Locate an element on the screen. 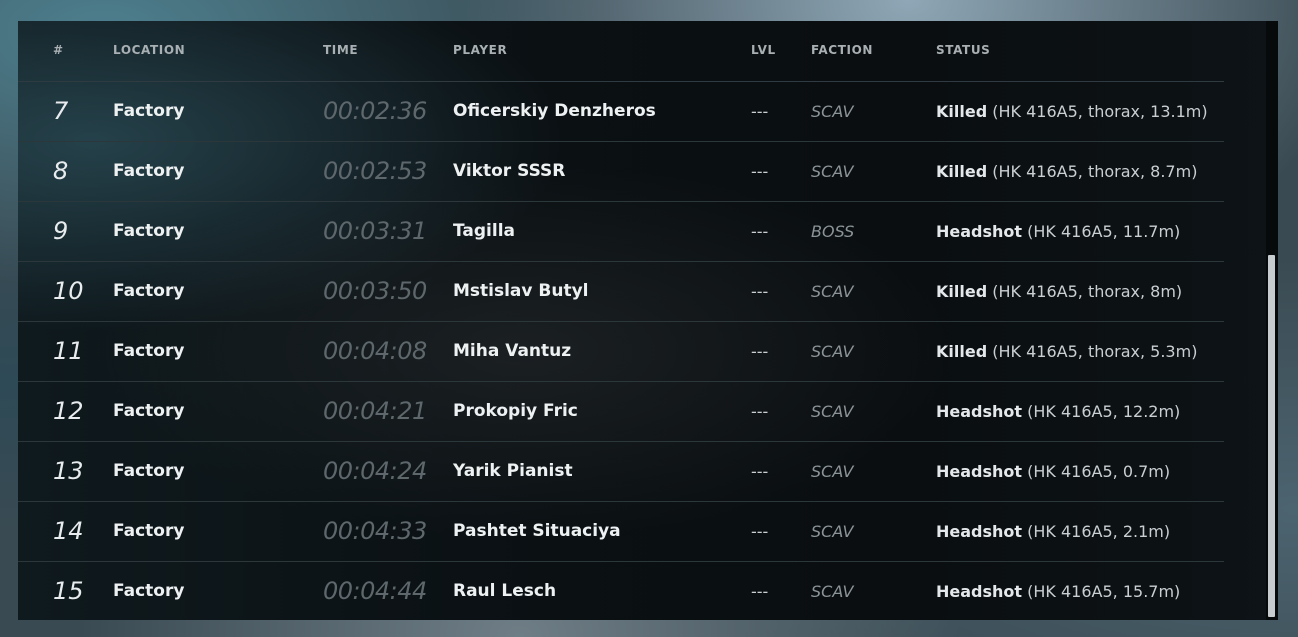  row-number: 8 is located at coordinates (61, 171).